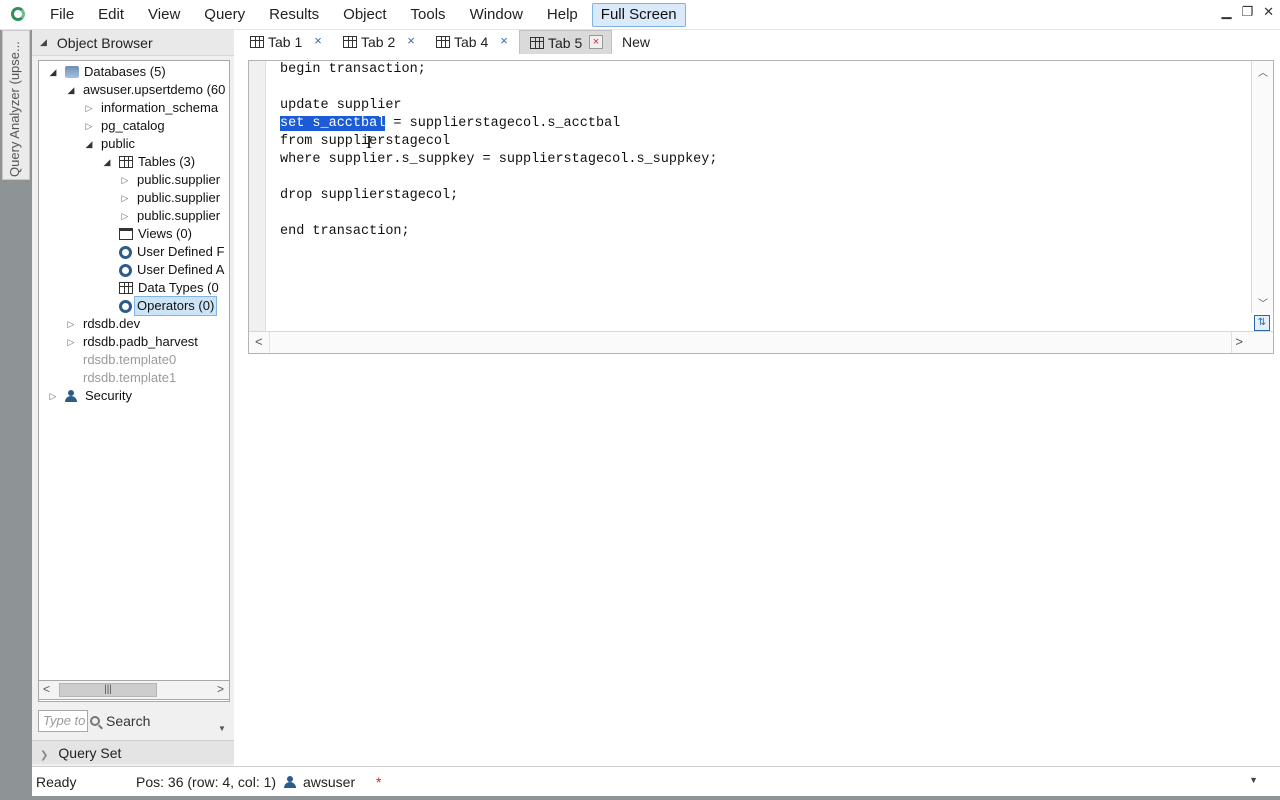 This screenshot has height=800, width=1280. I want to click on editor-horizontal-scrollbar: < >, so click(761, 342).